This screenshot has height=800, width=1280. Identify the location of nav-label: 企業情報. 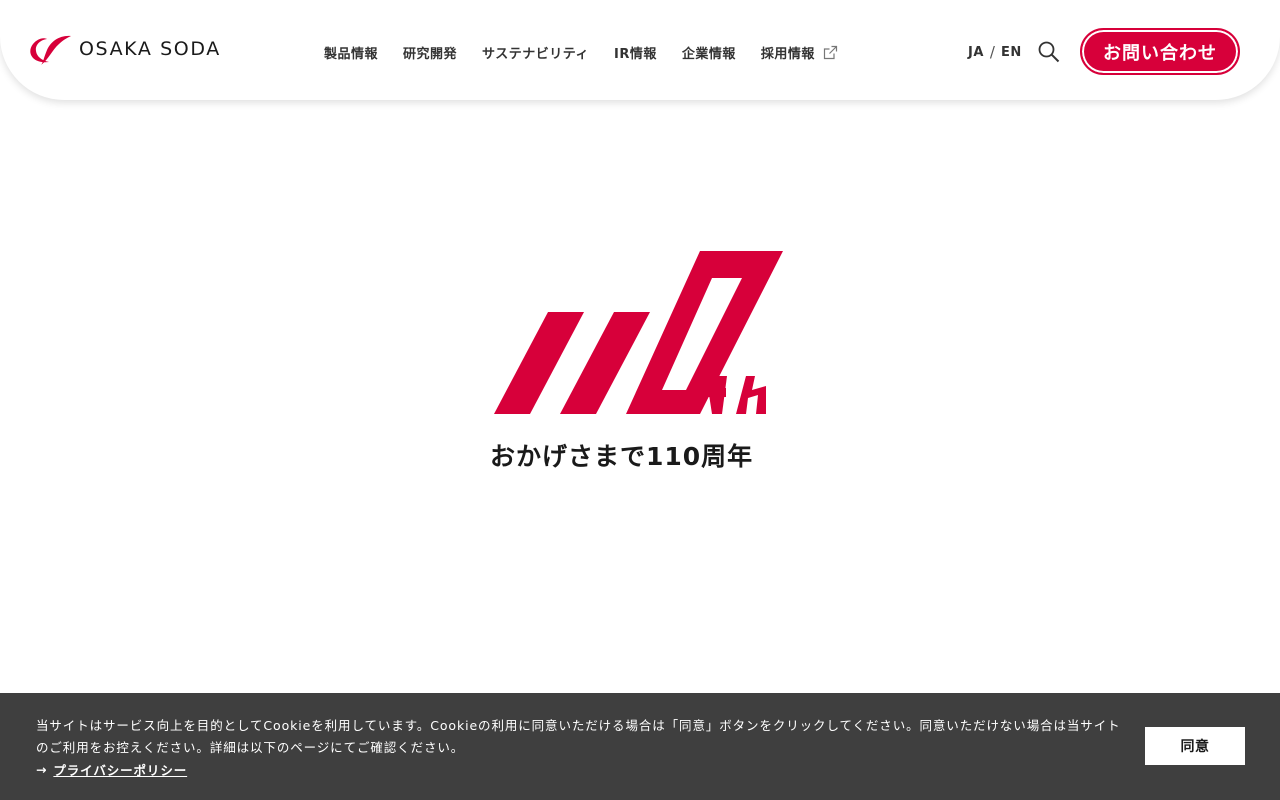
(708, 54).